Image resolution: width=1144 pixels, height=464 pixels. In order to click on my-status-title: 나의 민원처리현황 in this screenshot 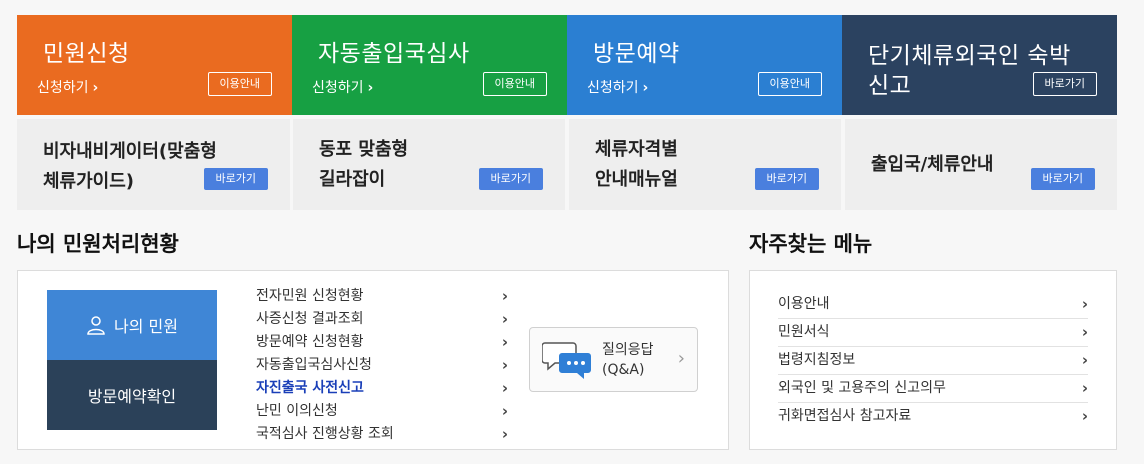, I will do `click(98, 244)`.